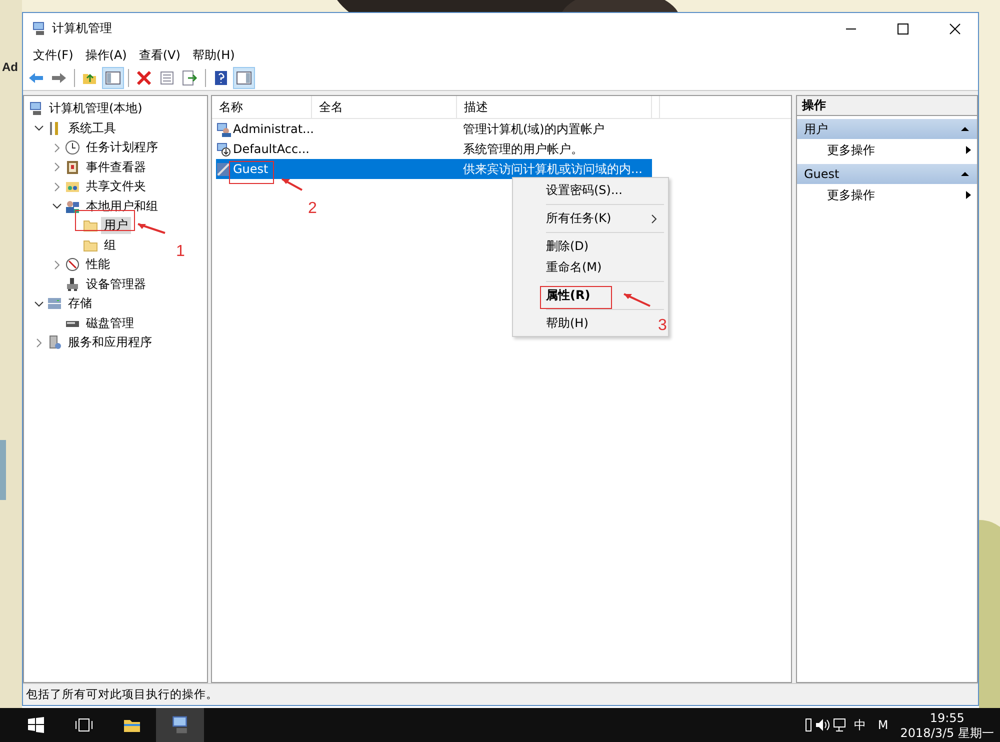 The width and height of the screenshot is (1000, 742). Describe the element at coordinates (887, 106) in the screenshot. I see `actions-header: 操作` at that location.